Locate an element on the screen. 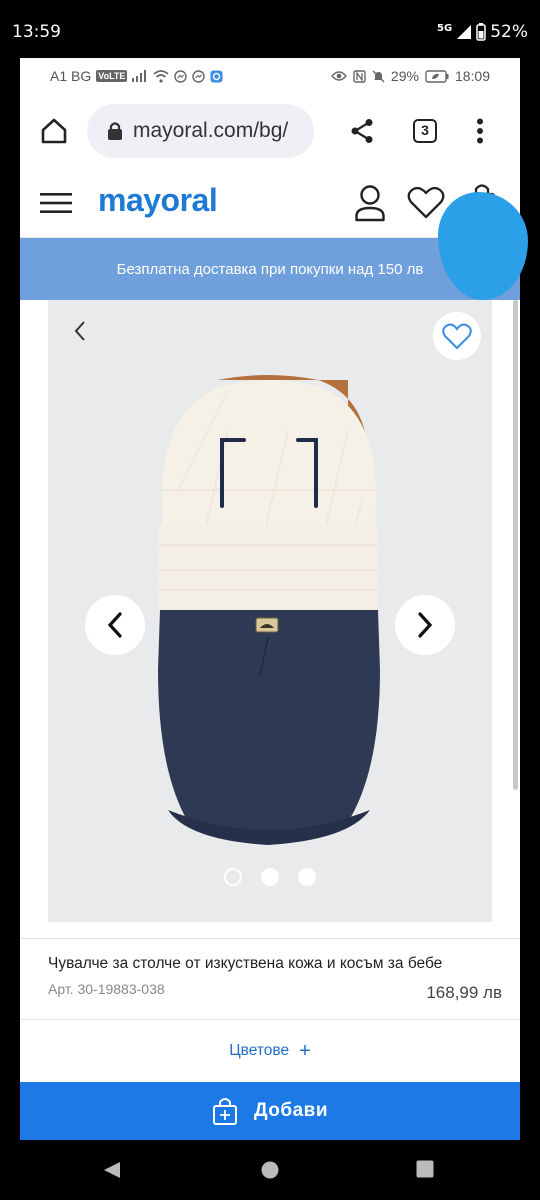  home-nav-icon is located at coordinates (270, 1170).